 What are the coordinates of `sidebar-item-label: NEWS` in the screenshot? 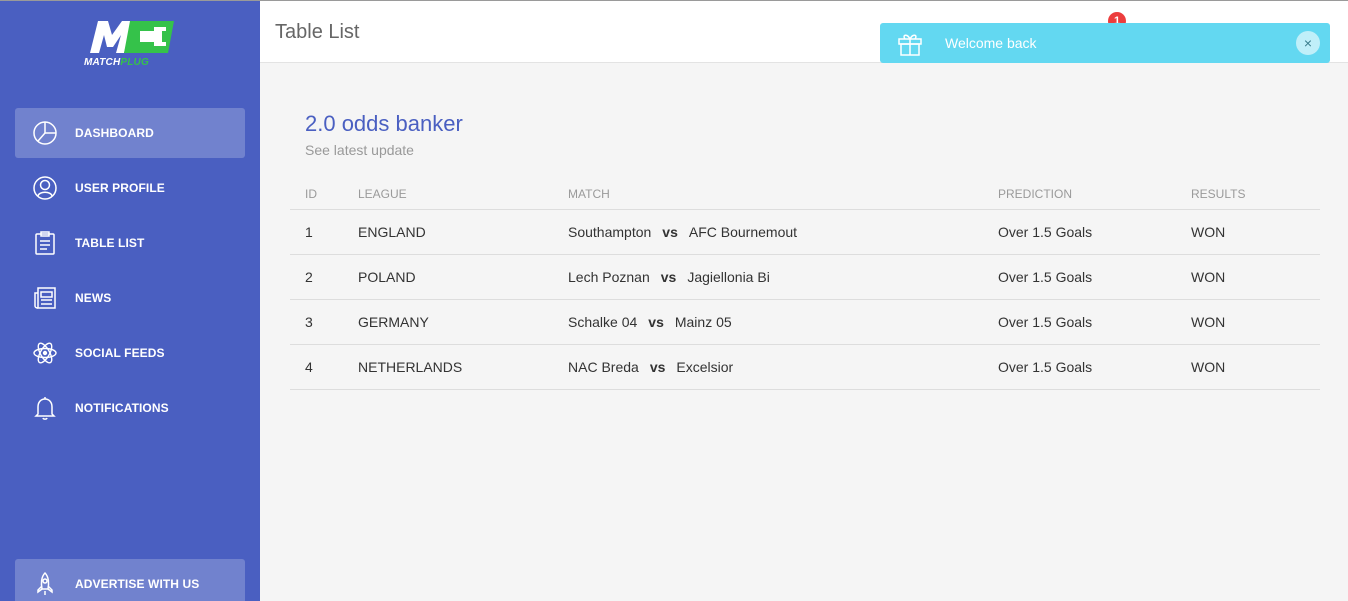 It's located at (93, 298).